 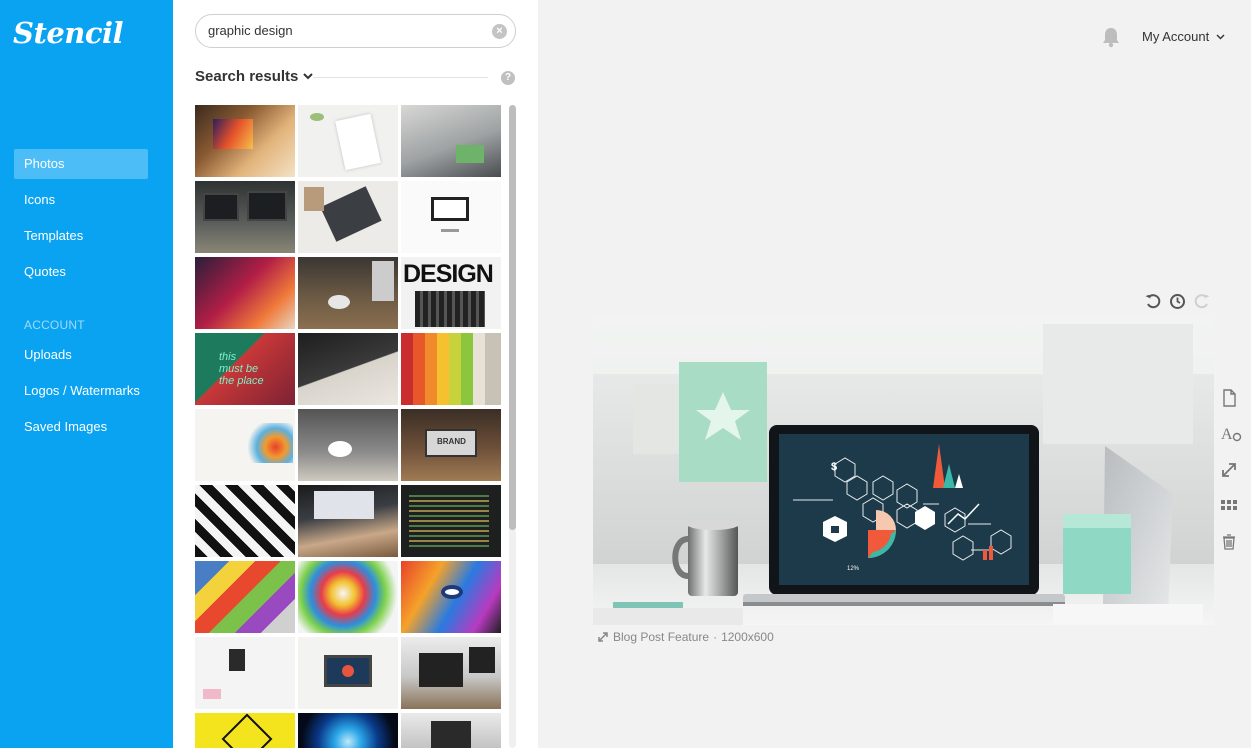 I want to click on search-results-heading: Search results, so click(x=247, y=76).